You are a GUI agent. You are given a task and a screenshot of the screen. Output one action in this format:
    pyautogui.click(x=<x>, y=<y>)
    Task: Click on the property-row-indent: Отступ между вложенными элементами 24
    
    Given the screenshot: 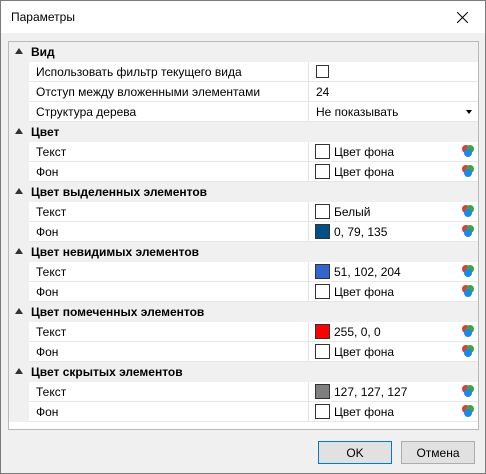 What is the action you would take?
    pyautogui.click(x=243, y=92)
    